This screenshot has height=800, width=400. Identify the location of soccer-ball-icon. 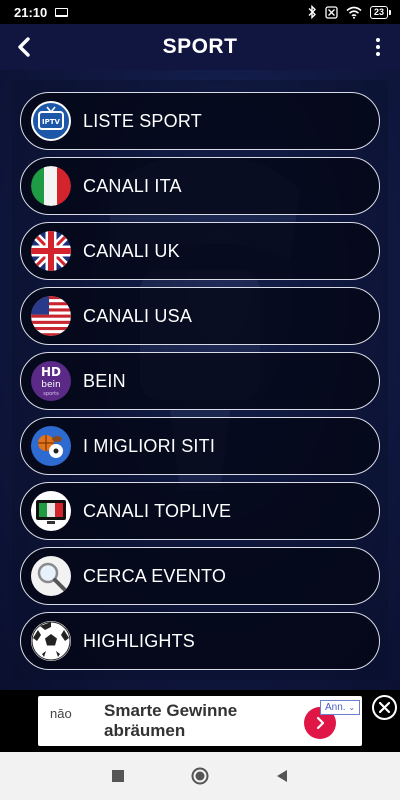
(51, 641).